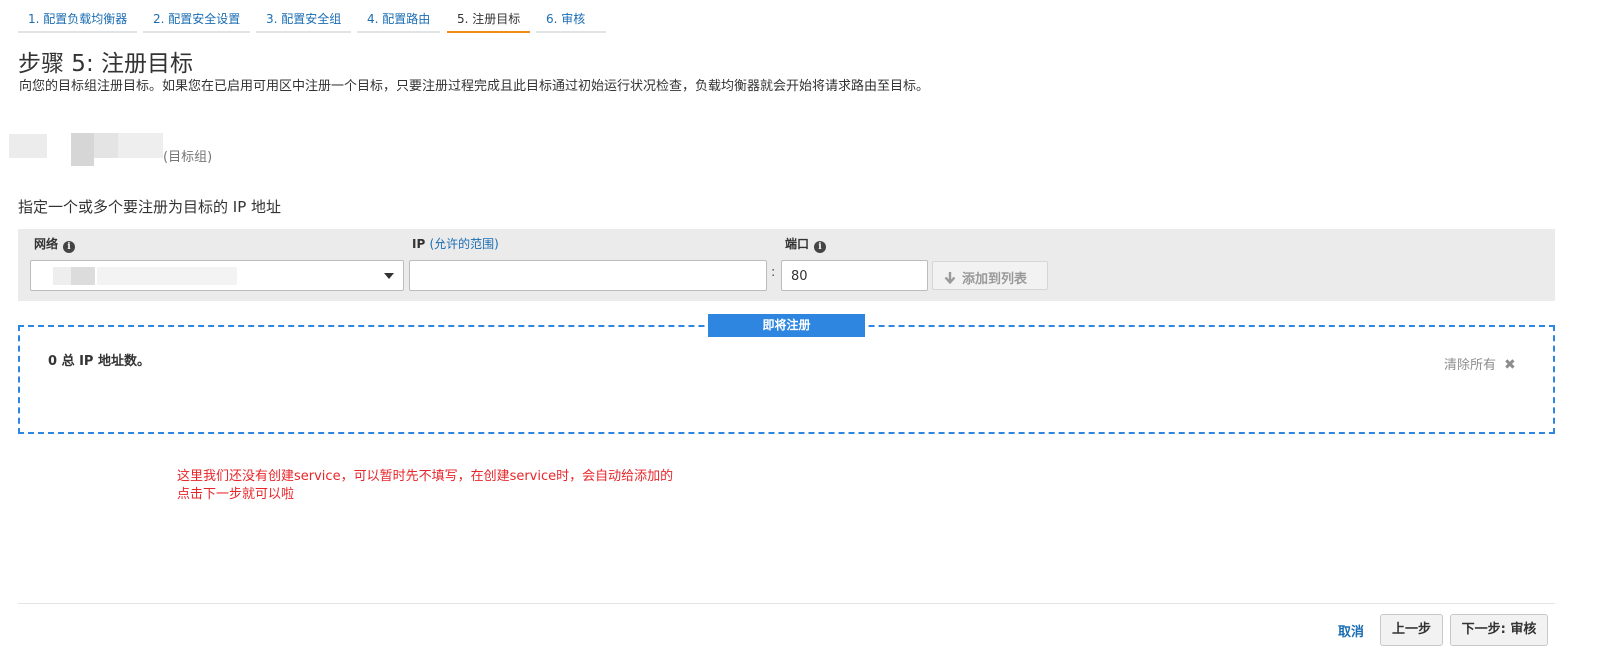 Image resolution: width=1600 pixels, height=671 pixels. Describe the element at coordinates (463, 244) in the screenshot. I see `allowed-range-link: (允许的范围)` at that location.